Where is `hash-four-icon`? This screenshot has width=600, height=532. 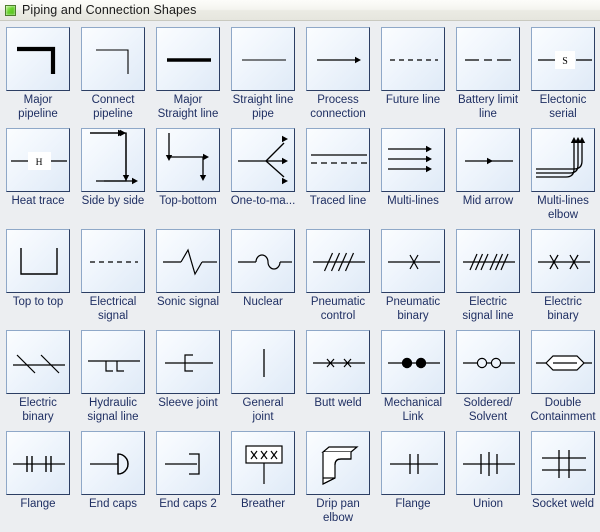 hash-four-icon is located at coordinates (338, 261).